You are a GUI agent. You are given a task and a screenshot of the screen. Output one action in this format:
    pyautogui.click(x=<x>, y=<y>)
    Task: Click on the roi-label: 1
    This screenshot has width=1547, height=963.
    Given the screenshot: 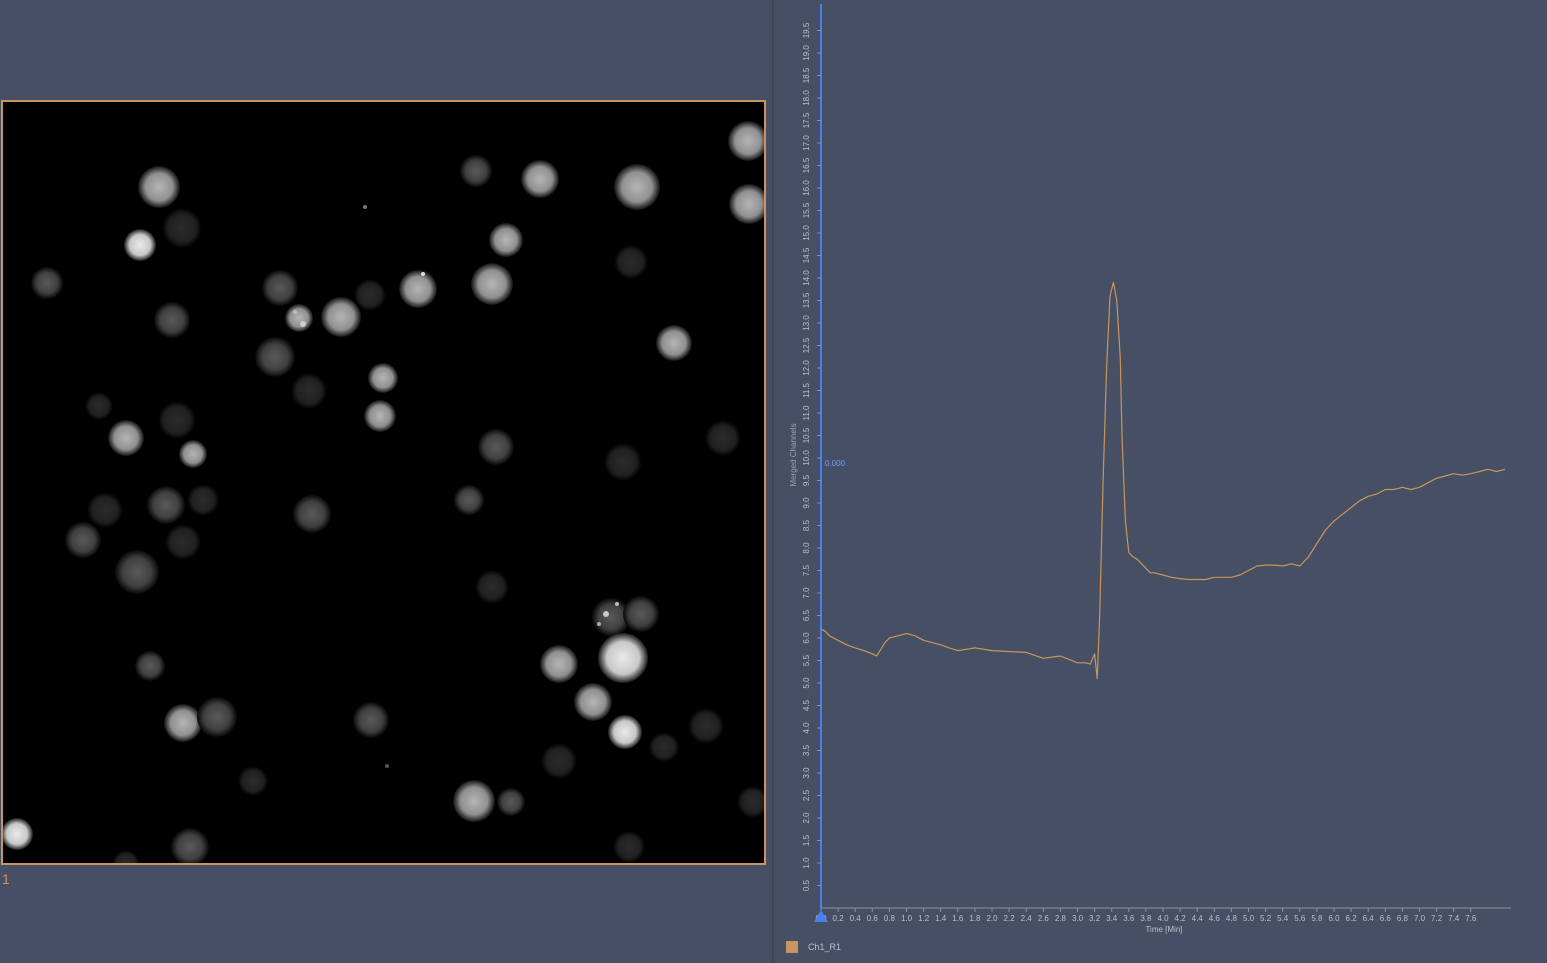 What is the action you would take?
    pyautogui.click(x=6, y=879)
    